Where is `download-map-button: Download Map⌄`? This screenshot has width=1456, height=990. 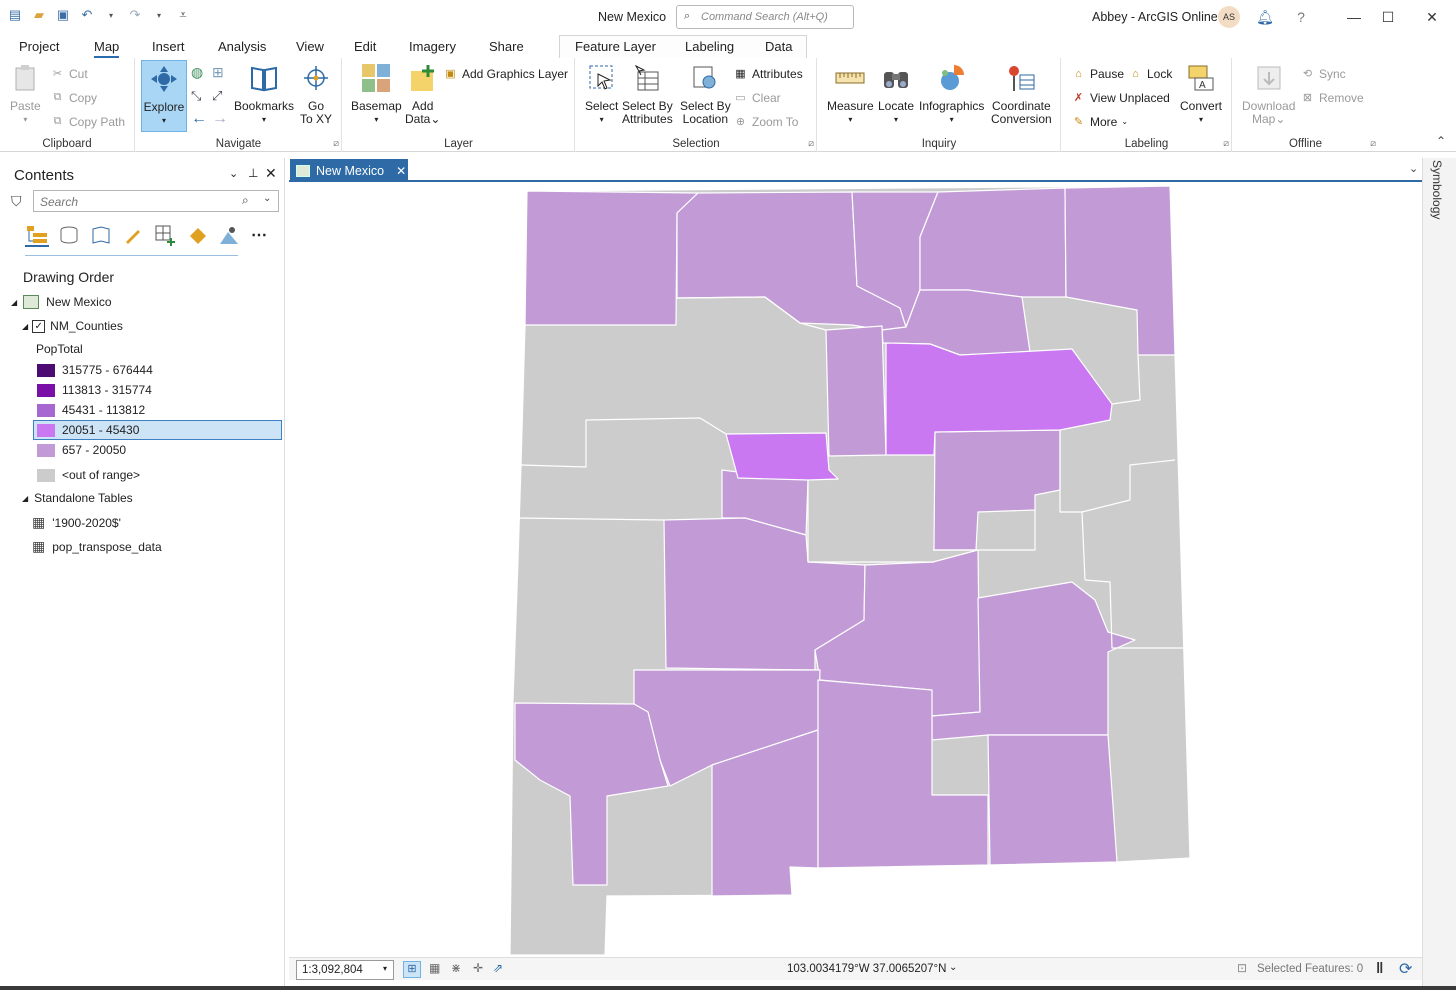
download-map-button: Download Map⌄ is located at coordinates (1268, 94).